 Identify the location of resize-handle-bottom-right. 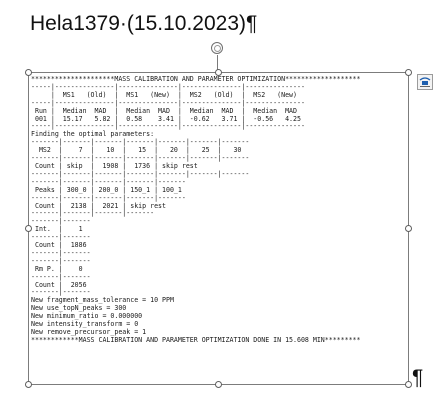
(408, 384).